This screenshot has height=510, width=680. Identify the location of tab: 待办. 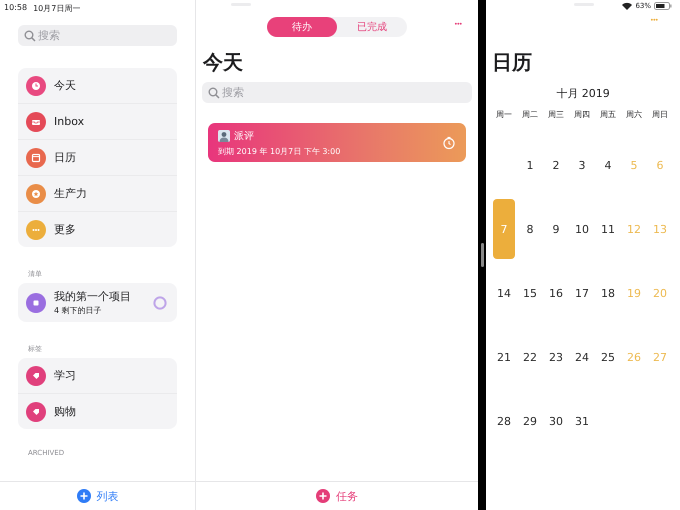
(302, 27).